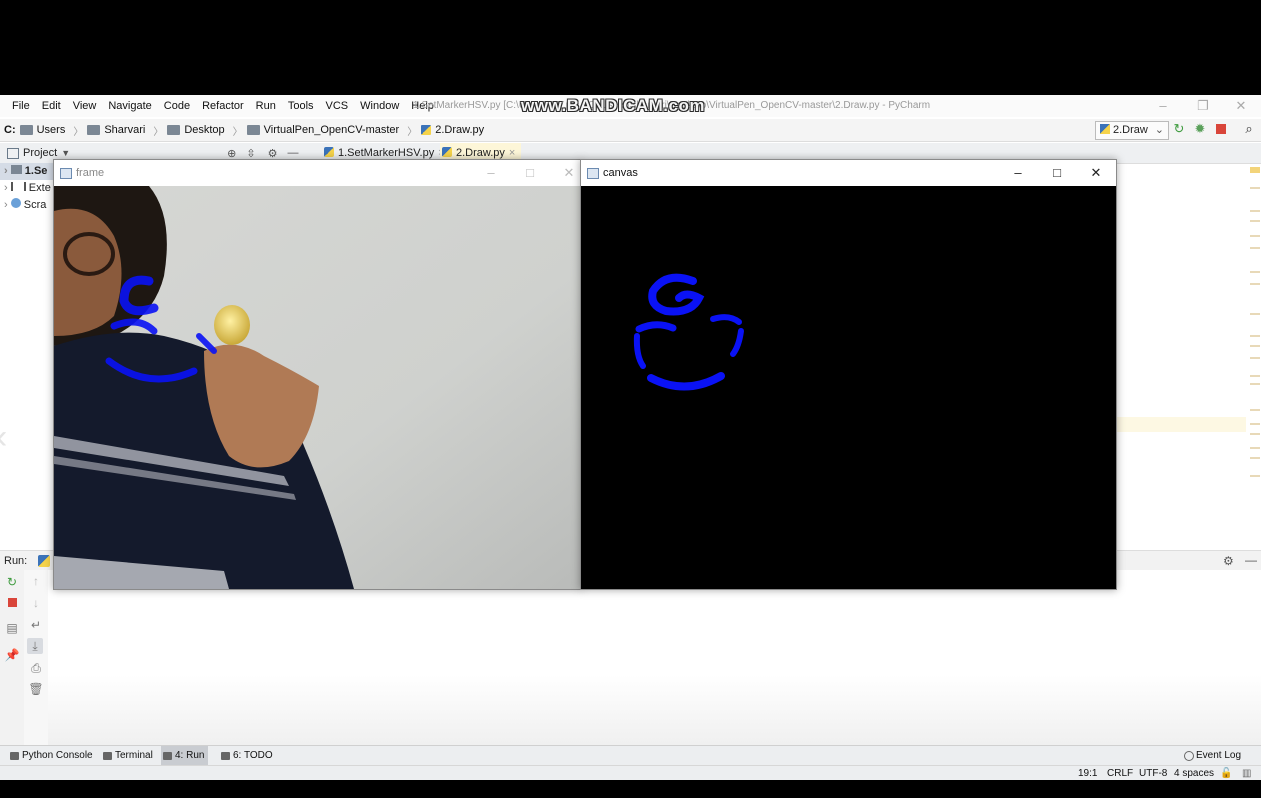 Image resolution: width=1261 pixels, height=798 pixels. Describe the element at coordinates (15, 203) in the screenshot. I see `scratches-icon` at that location.